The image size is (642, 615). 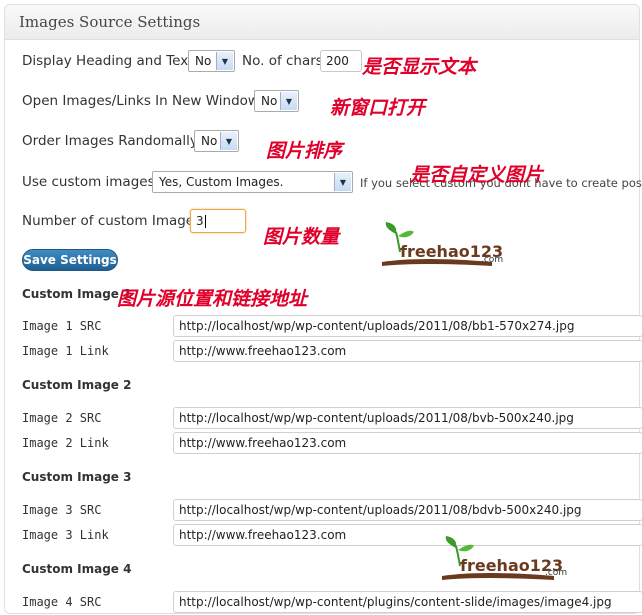 I want to click on custom-label: Use custom images?, so click(x=92, y=182).